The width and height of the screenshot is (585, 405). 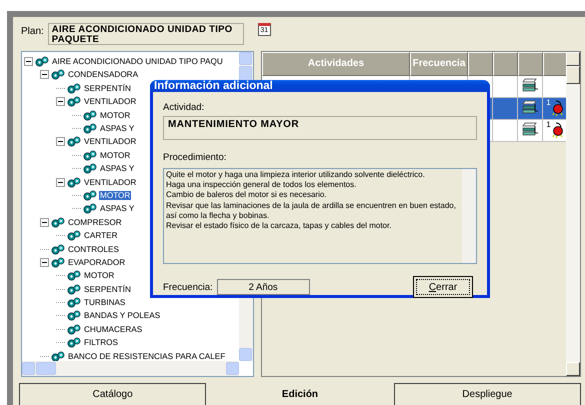 What do you see at coordinates (184, 107) in the screenshot?
I see `activity-label: Actividad:` at bounding box center [184, 107].